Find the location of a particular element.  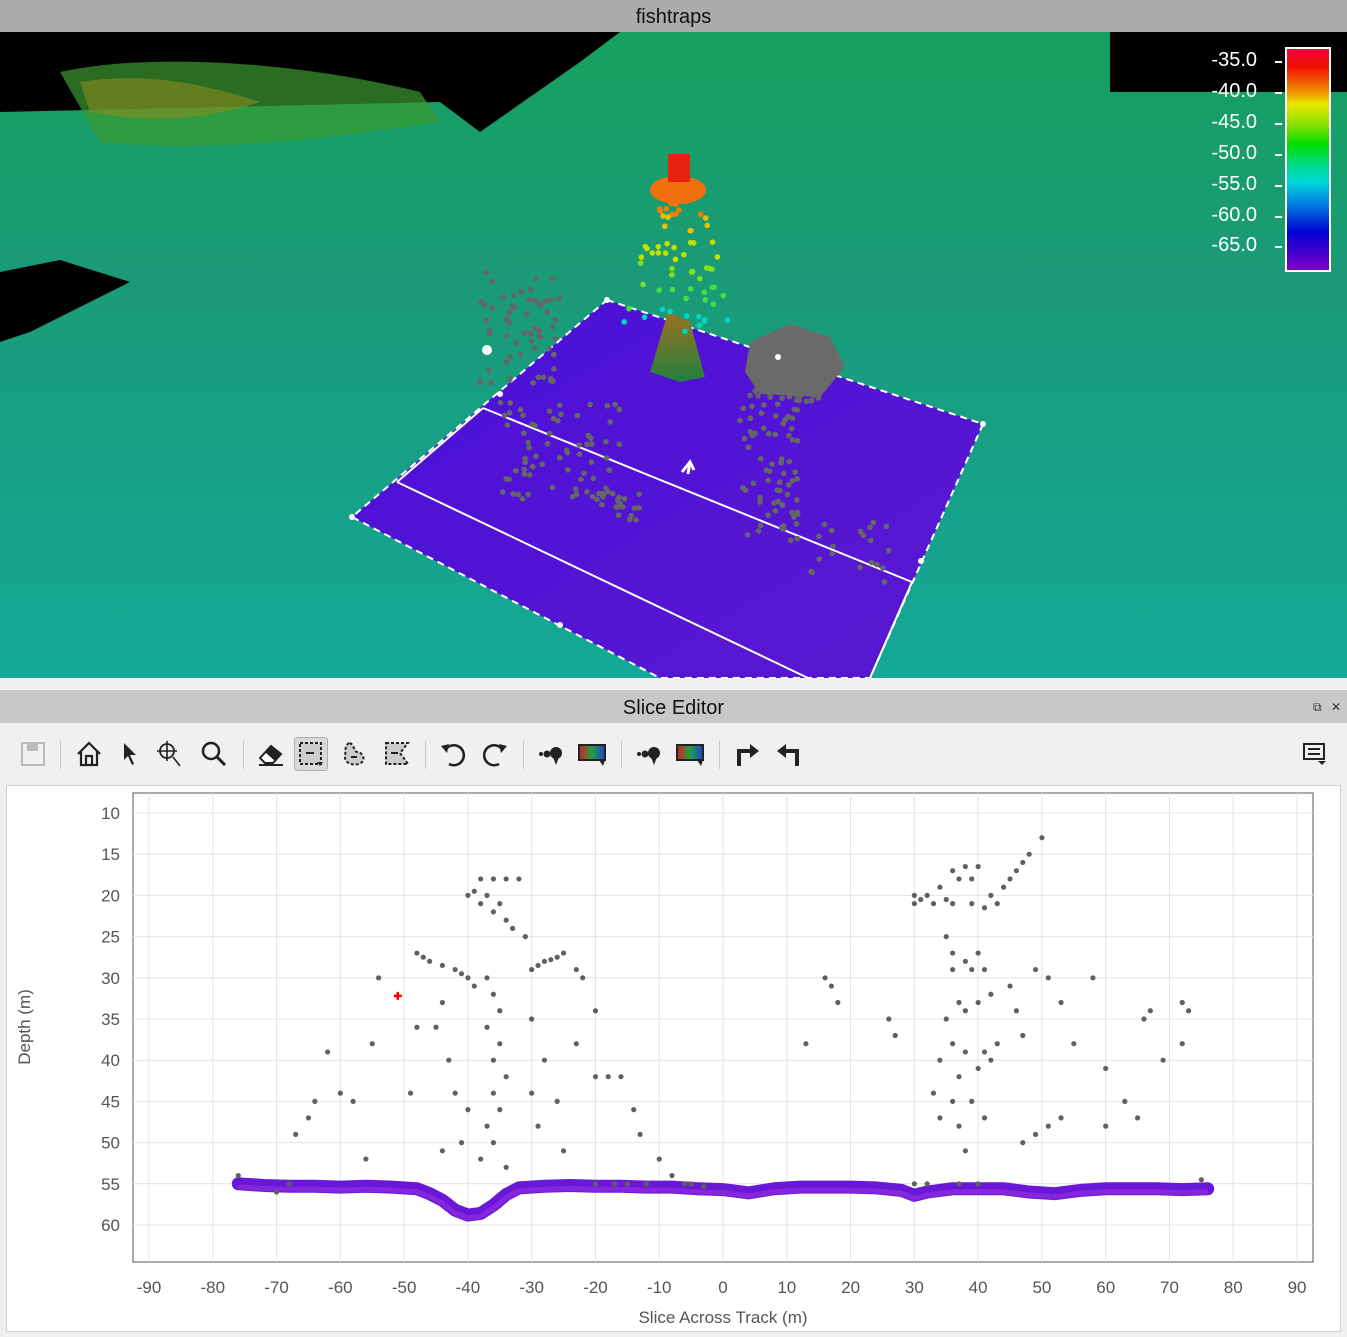

crosshair-icon is located at coordinates (169, 754).